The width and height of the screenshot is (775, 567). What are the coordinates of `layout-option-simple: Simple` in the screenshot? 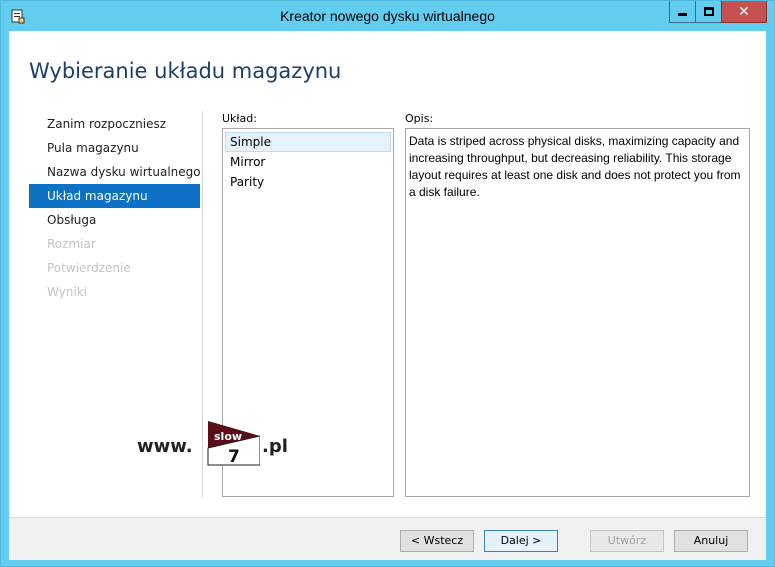 It's located at (308, 142).